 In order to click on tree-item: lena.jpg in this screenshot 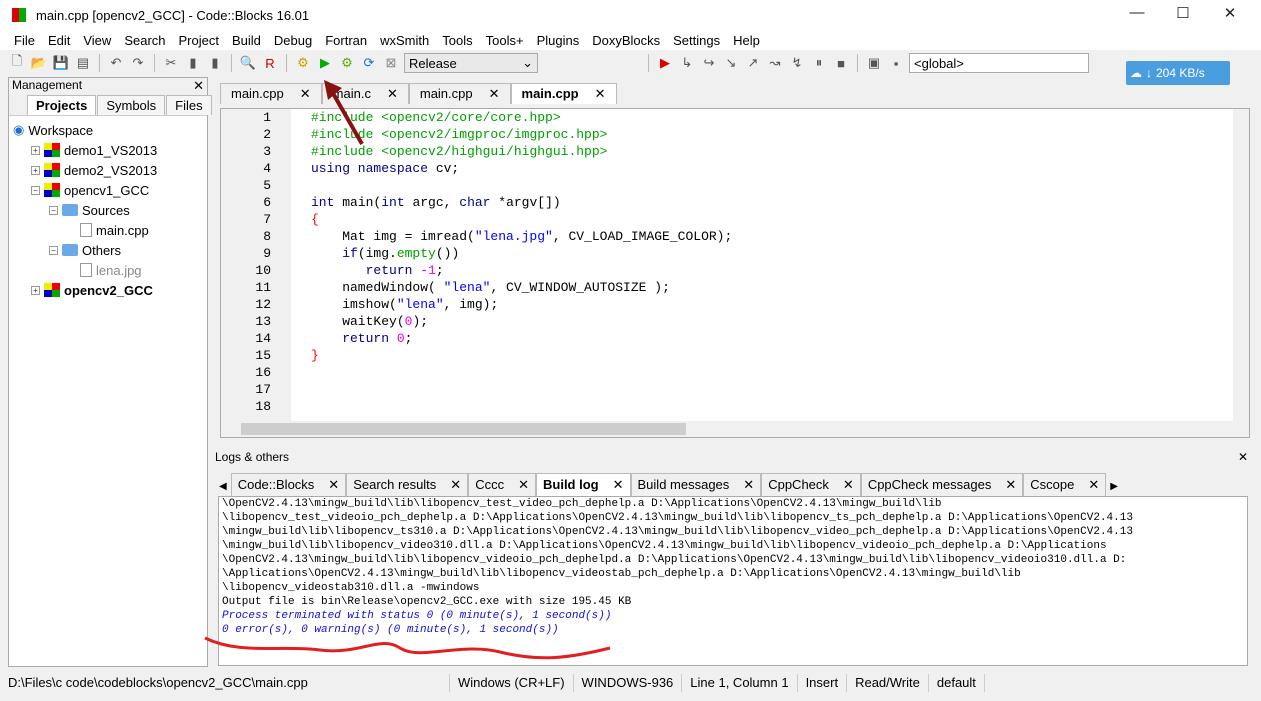, I will do `click(110, 270)`.